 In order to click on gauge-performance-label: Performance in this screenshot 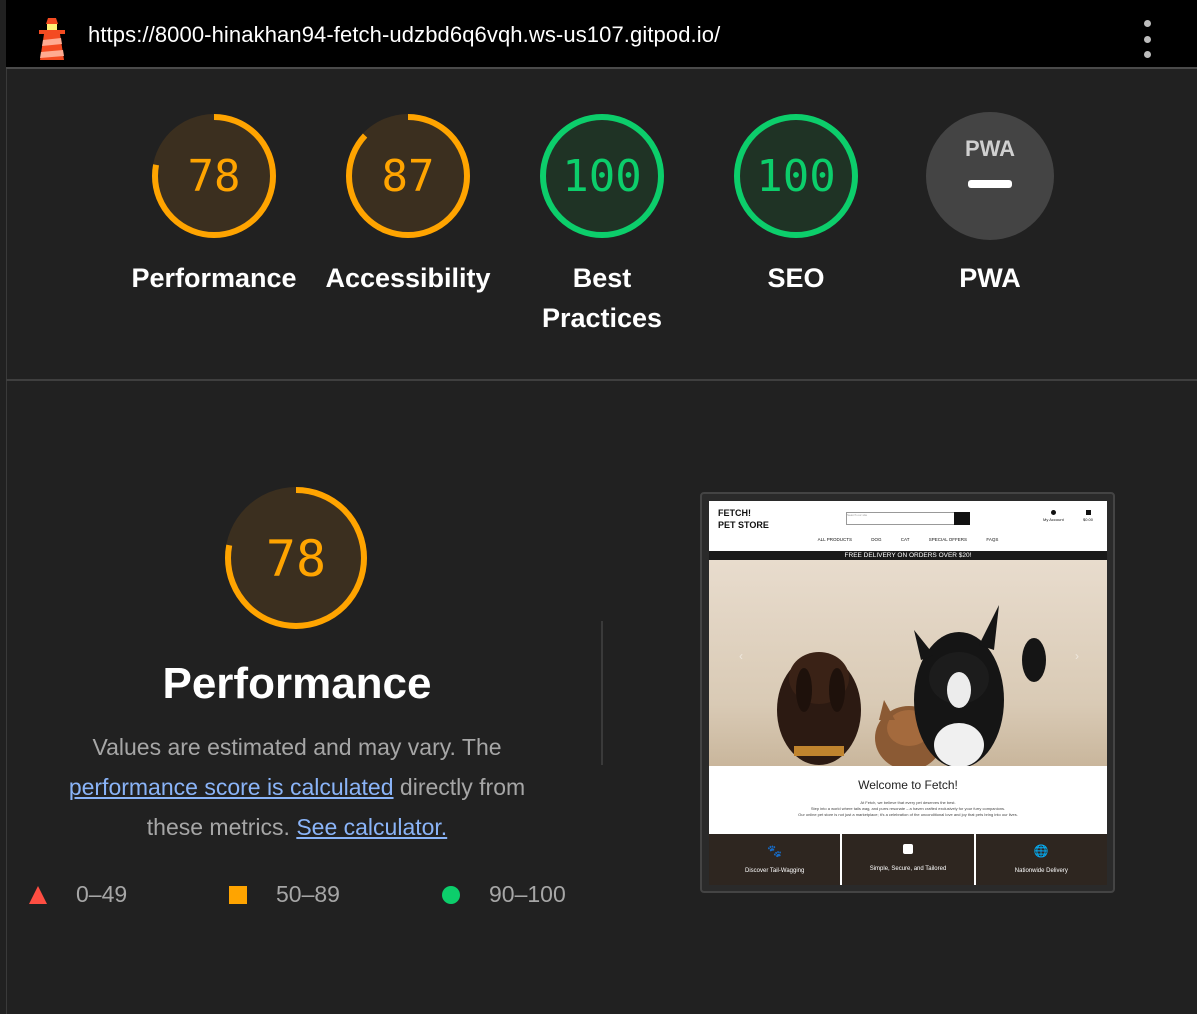, I will do `click(214, 278)`.